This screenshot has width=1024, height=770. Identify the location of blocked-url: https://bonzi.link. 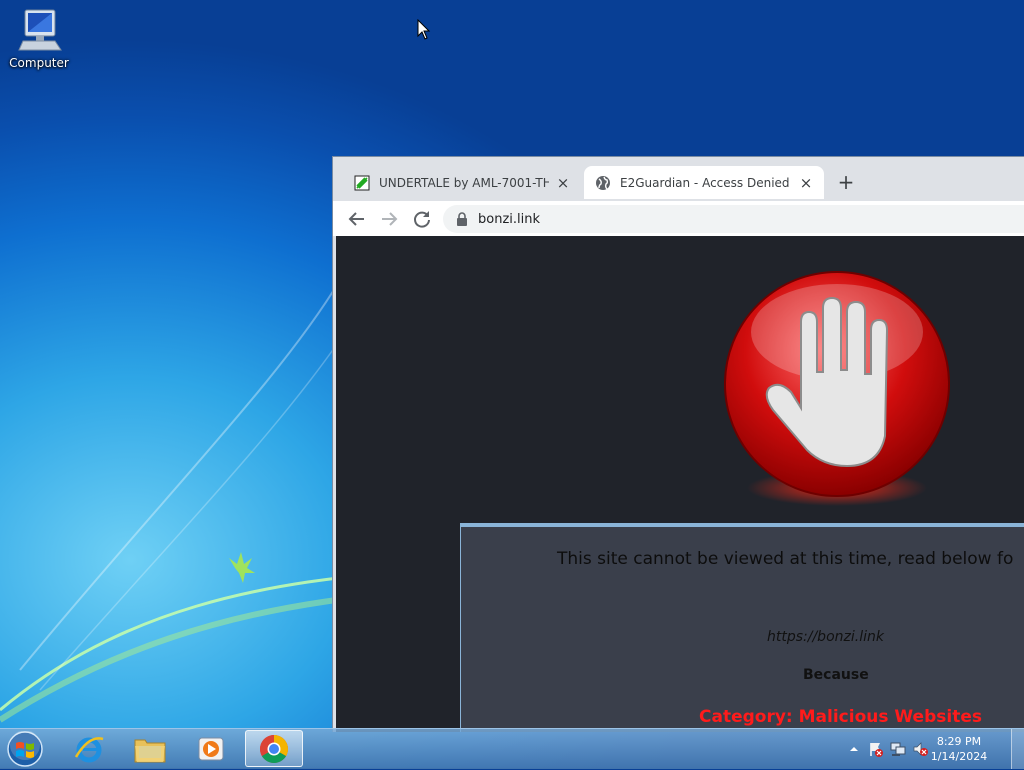
(825, 637).